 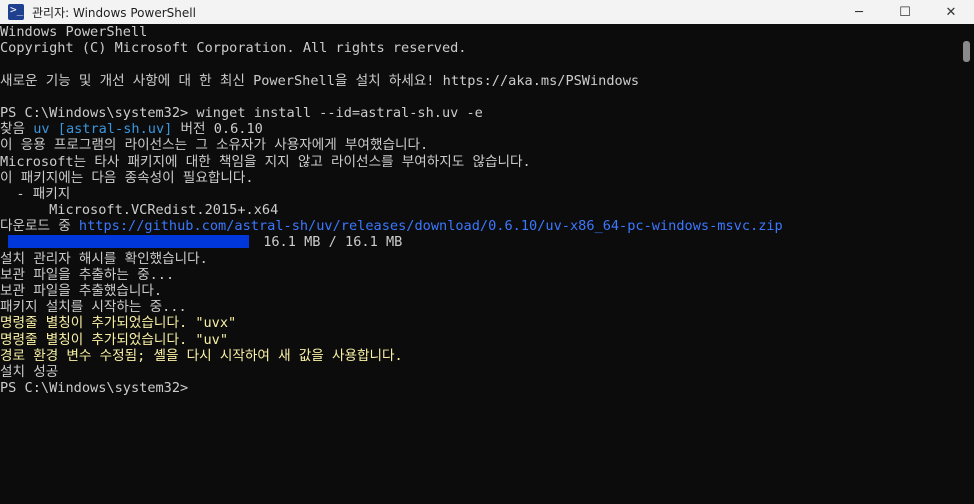 I want to click on dependency-value: Microsoft.VCRedist.2015+.x64, so click(x=139, y=210).